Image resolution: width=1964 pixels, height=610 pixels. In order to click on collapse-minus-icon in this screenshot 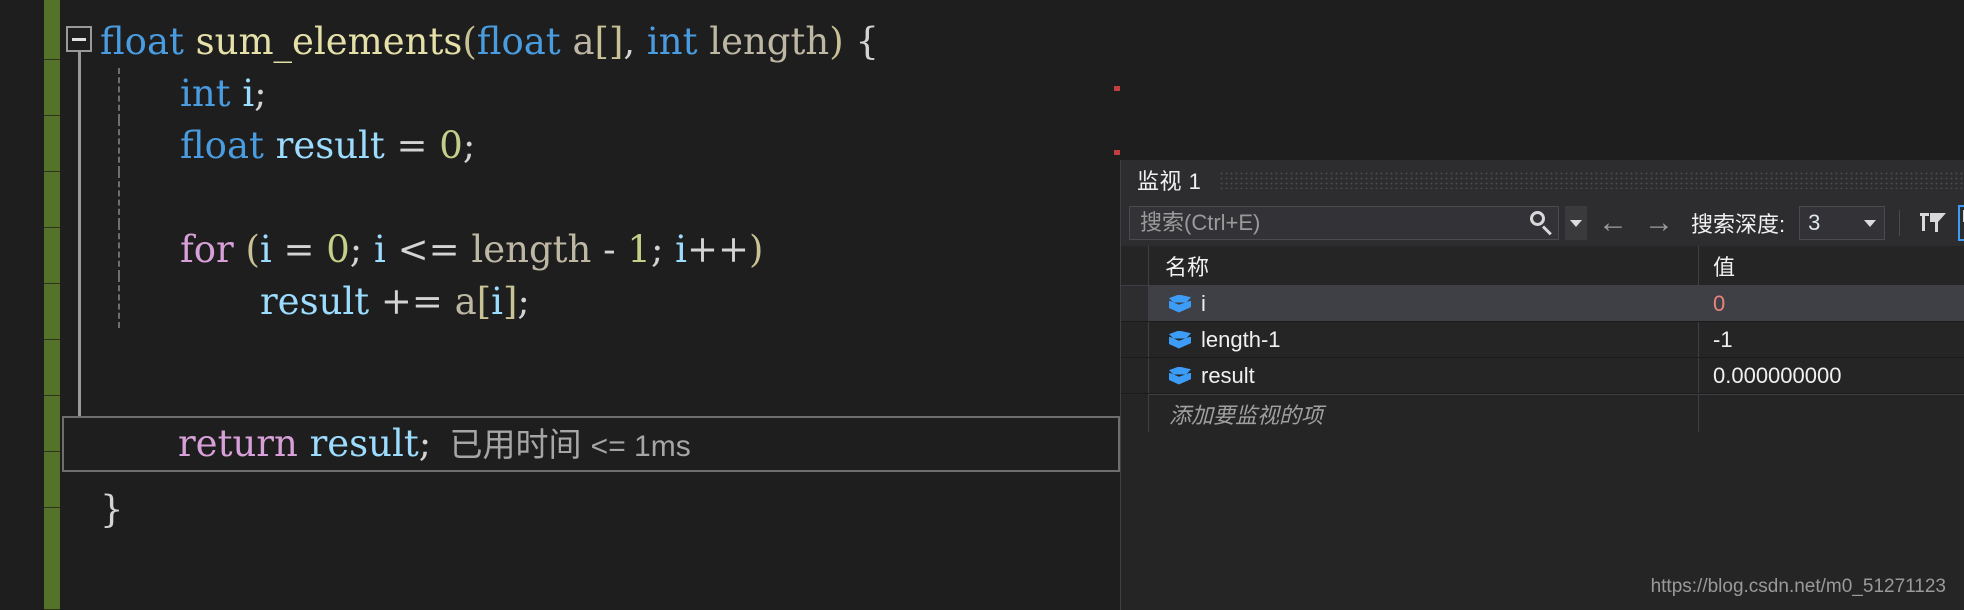, I will do `click(79, 39)`.